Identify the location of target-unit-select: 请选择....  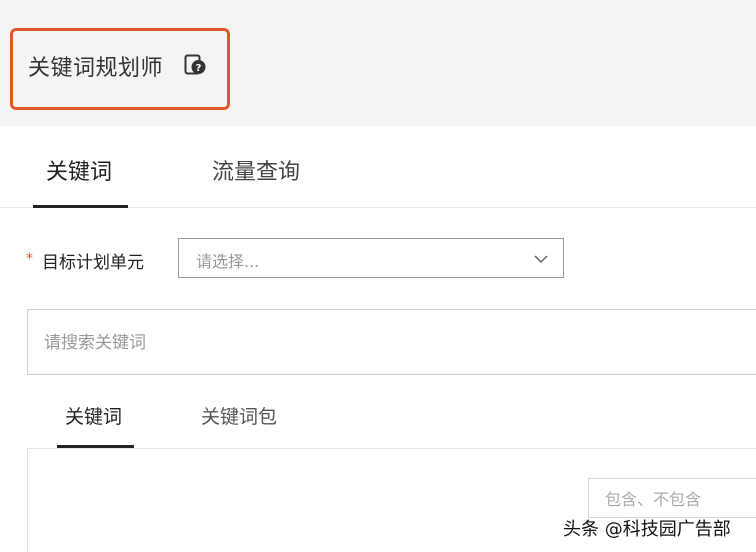
(371, 258).